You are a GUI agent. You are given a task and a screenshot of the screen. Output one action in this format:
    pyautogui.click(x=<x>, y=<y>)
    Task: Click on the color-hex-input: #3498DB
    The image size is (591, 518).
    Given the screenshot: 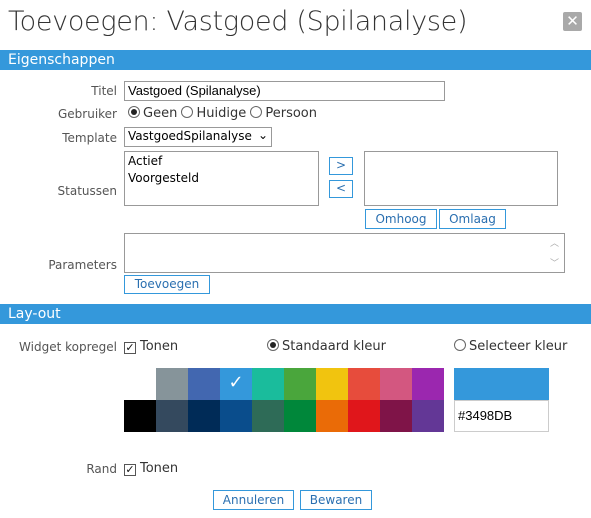 What is the action you would take?
    pyautogui.click(x=501, y=416)
    